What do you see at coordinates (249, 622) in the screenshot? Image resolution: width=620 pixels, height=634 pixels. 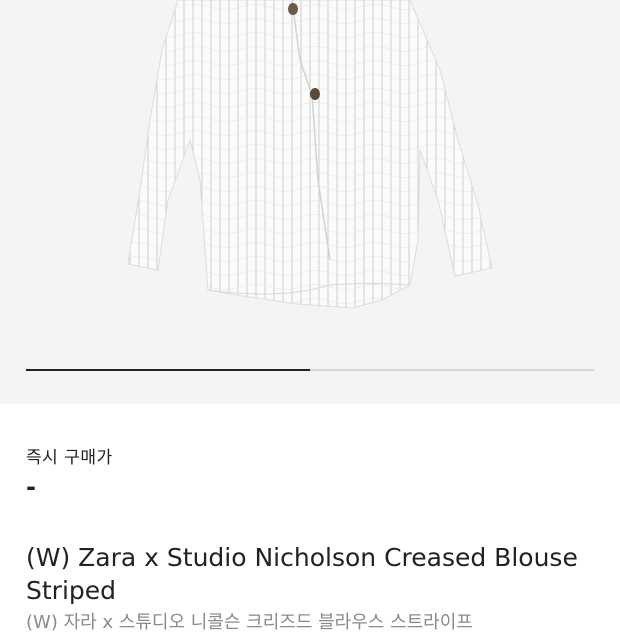 I see `product-title-korean: (W) 자라 x 스튜디오 니콜슨 크리즈드 블라우스 스트라이프` at bounding box center [249, 622].